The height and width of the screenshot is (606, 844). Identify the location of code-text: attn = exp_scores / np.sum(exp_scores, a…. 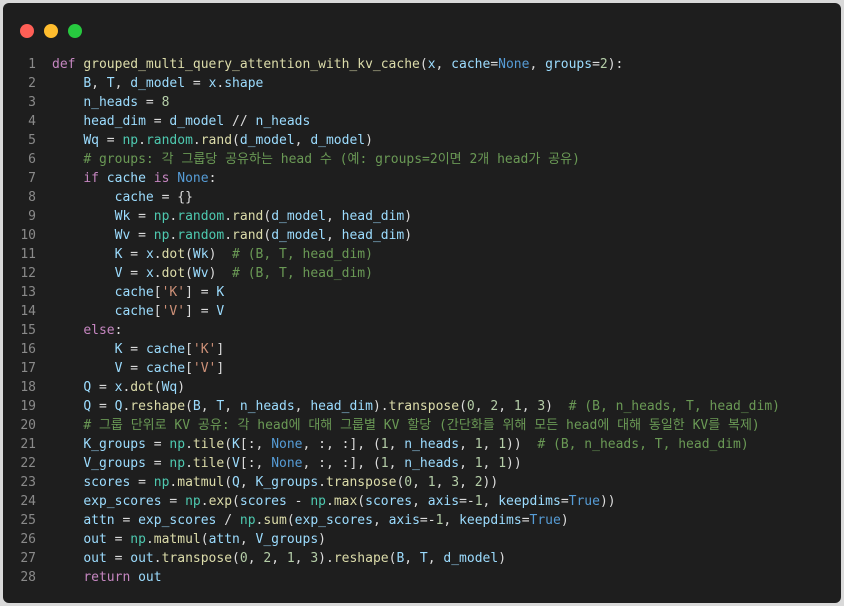
(310, 520).